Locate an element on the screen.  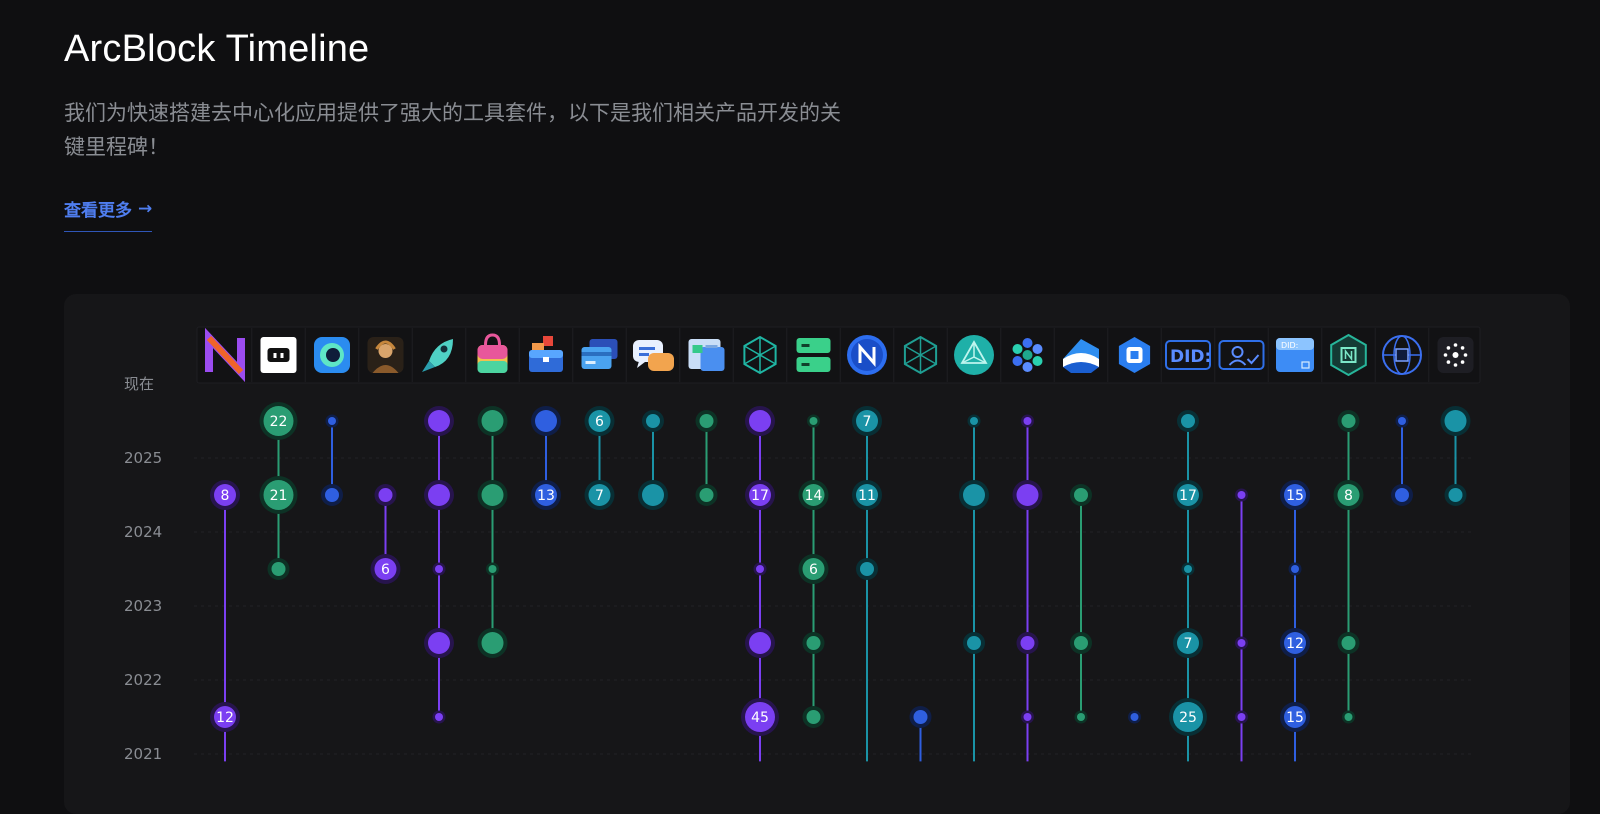
svg-text: DID: is located at coordinates (1289, 345).